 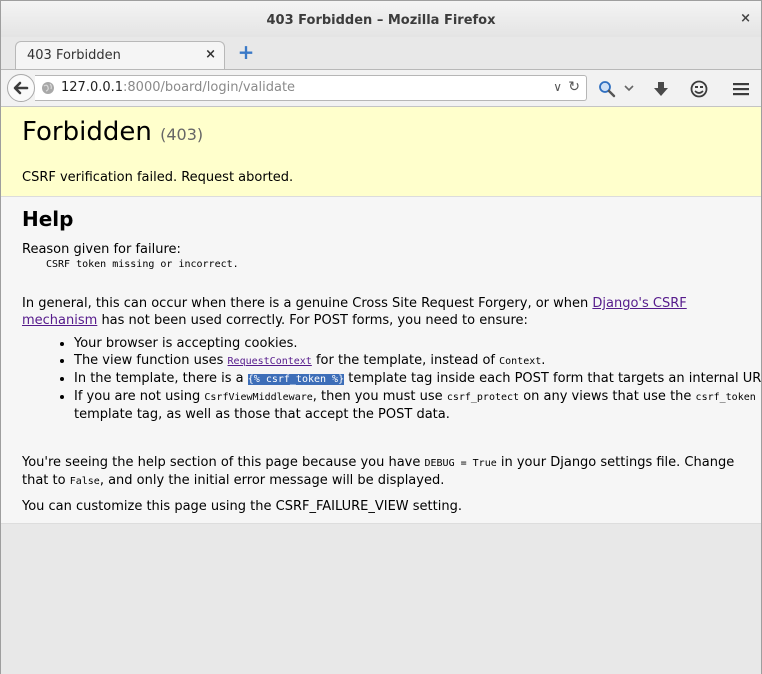 What do you see at coordinates (741, 89) in the screenshot?
I see `hamburger-menu-icon` at bounding box center [741, 89].